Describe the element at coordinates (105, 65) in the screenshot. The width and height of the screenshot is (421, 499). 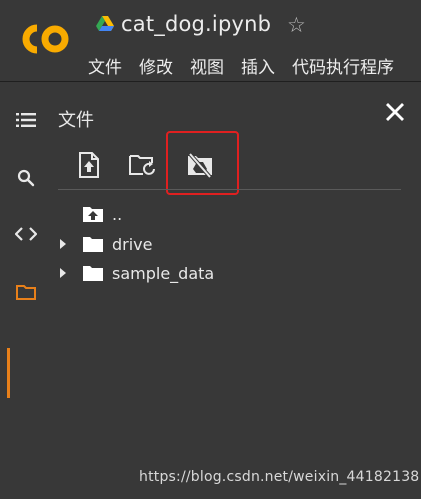
I see `menu-file: 文件` at that location.